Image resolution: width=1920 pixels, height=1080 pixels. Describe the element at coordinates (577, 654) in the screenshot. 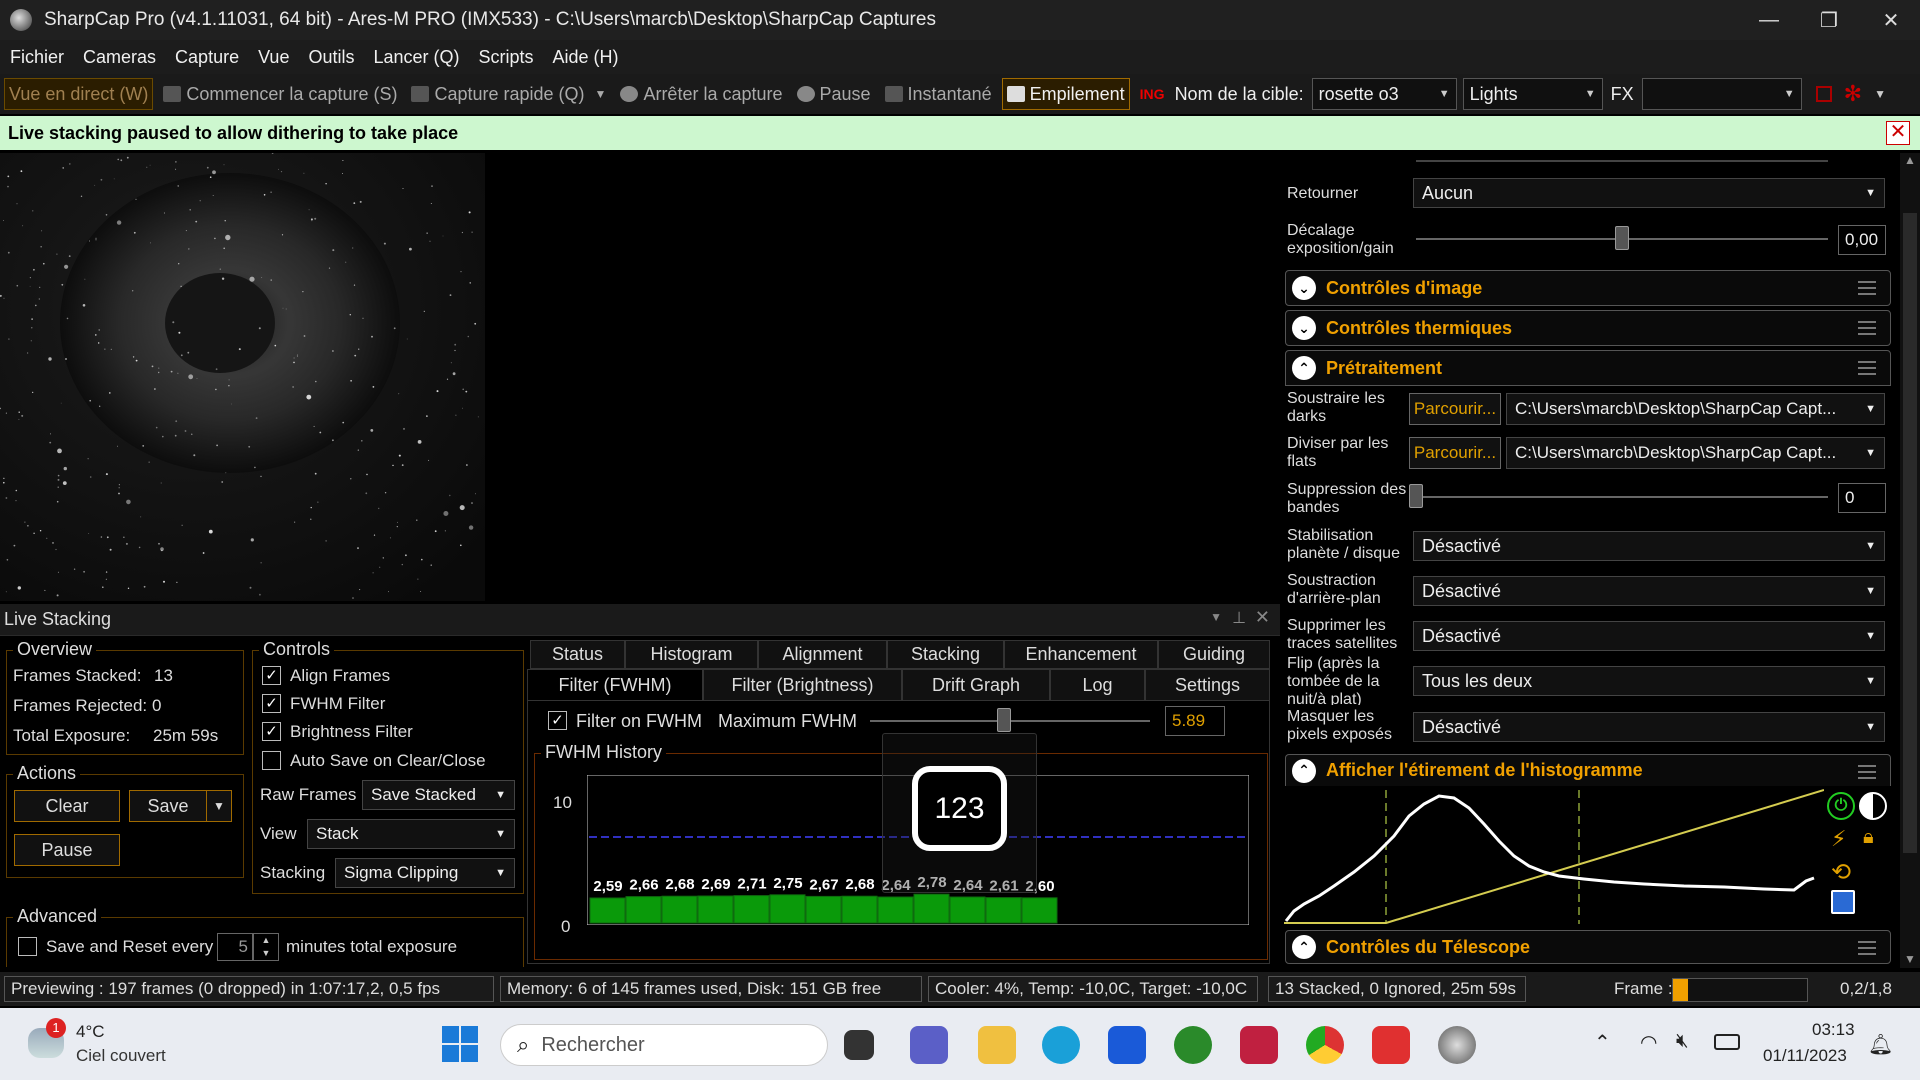

I see `tab-status: Status` at that location.